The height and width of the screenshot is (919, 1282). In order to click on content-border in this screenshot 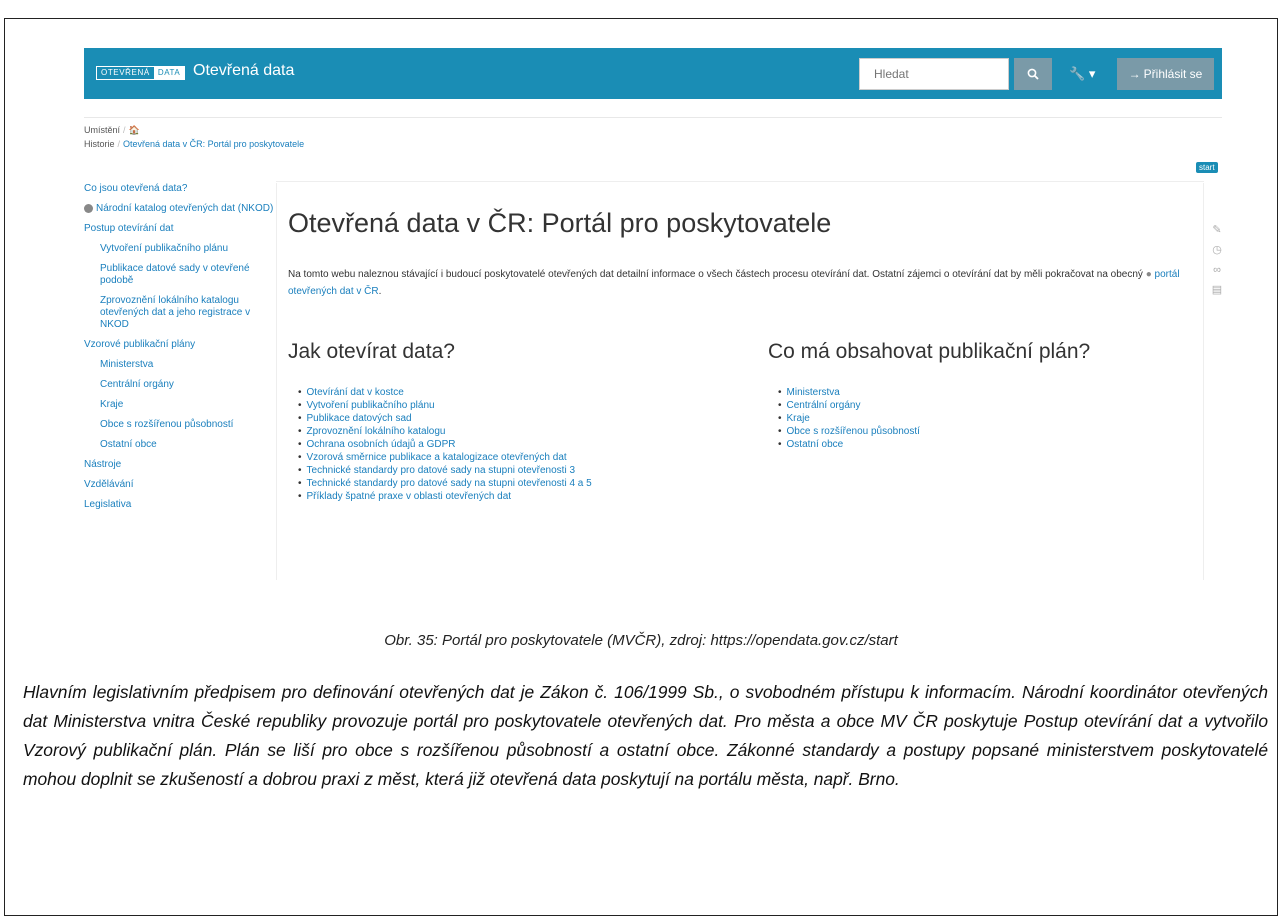, I will do `click(1203, 381)`.